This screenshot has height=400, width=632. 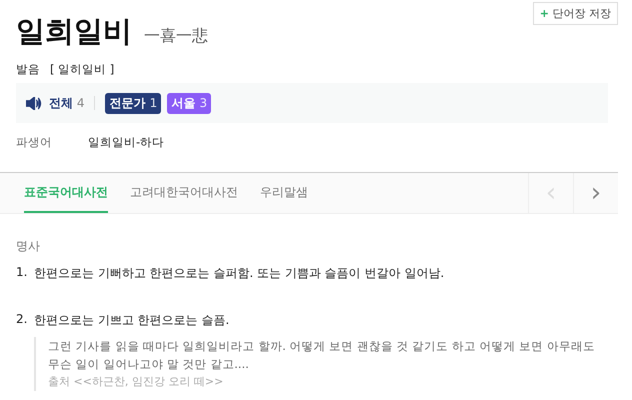 I want to click on definition-number: 2., so click(x=20, y=320).